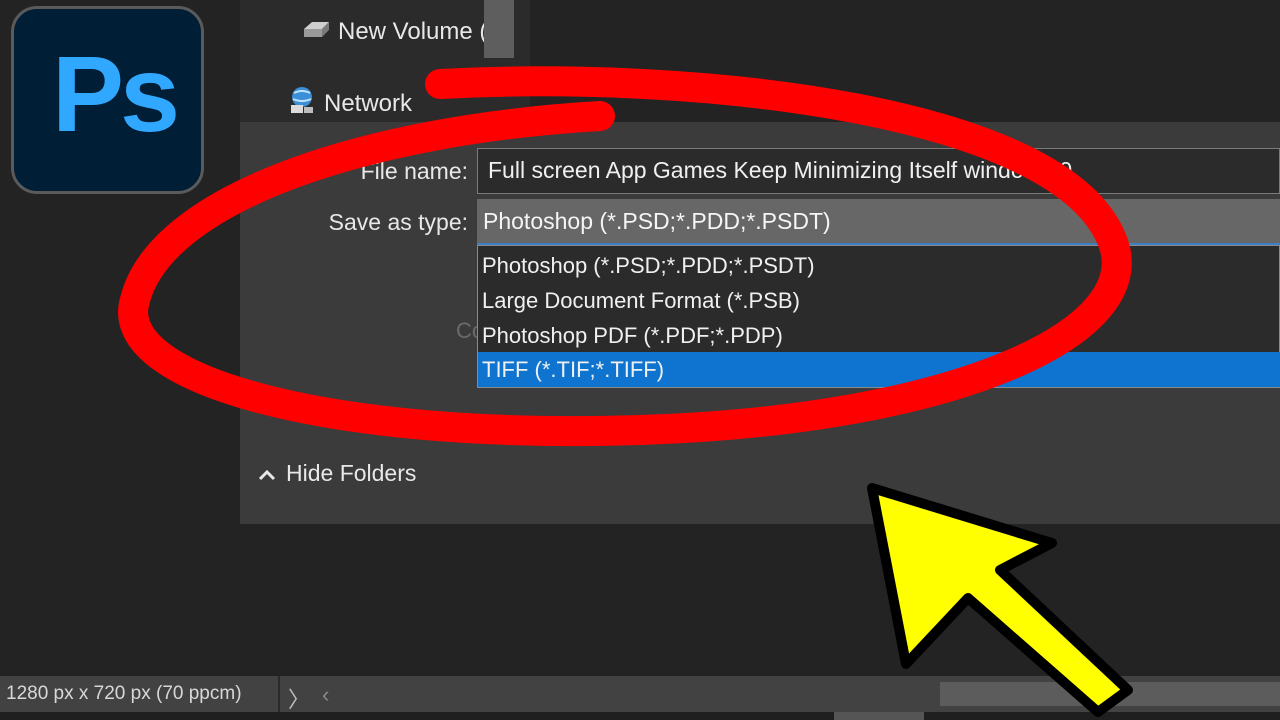 This screenshot has width=1280, height=720. I want to click on photoshop-logo-text: Ps, so click(116, 93).